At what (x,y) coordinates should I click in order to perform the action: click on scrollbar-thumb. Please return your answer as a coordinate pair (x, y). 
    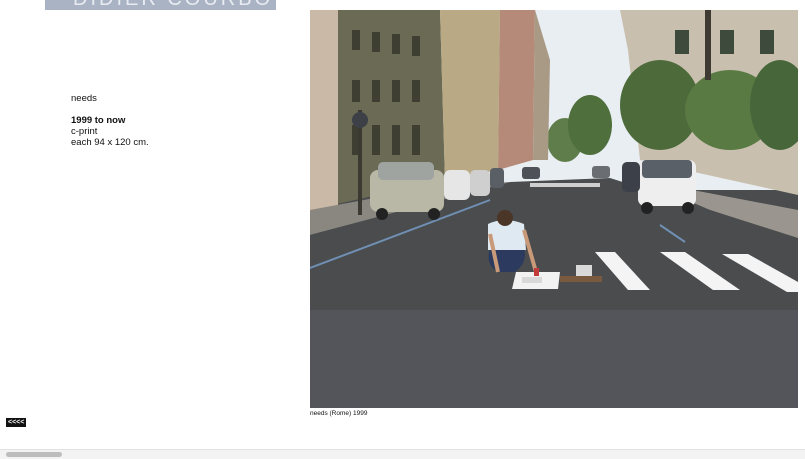
    Looking at the image, I should click on (34, 454).